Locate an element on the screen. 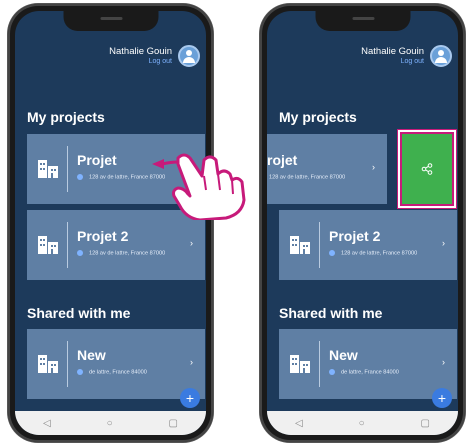  card-title: rojet is located at coordinates (282, 160).